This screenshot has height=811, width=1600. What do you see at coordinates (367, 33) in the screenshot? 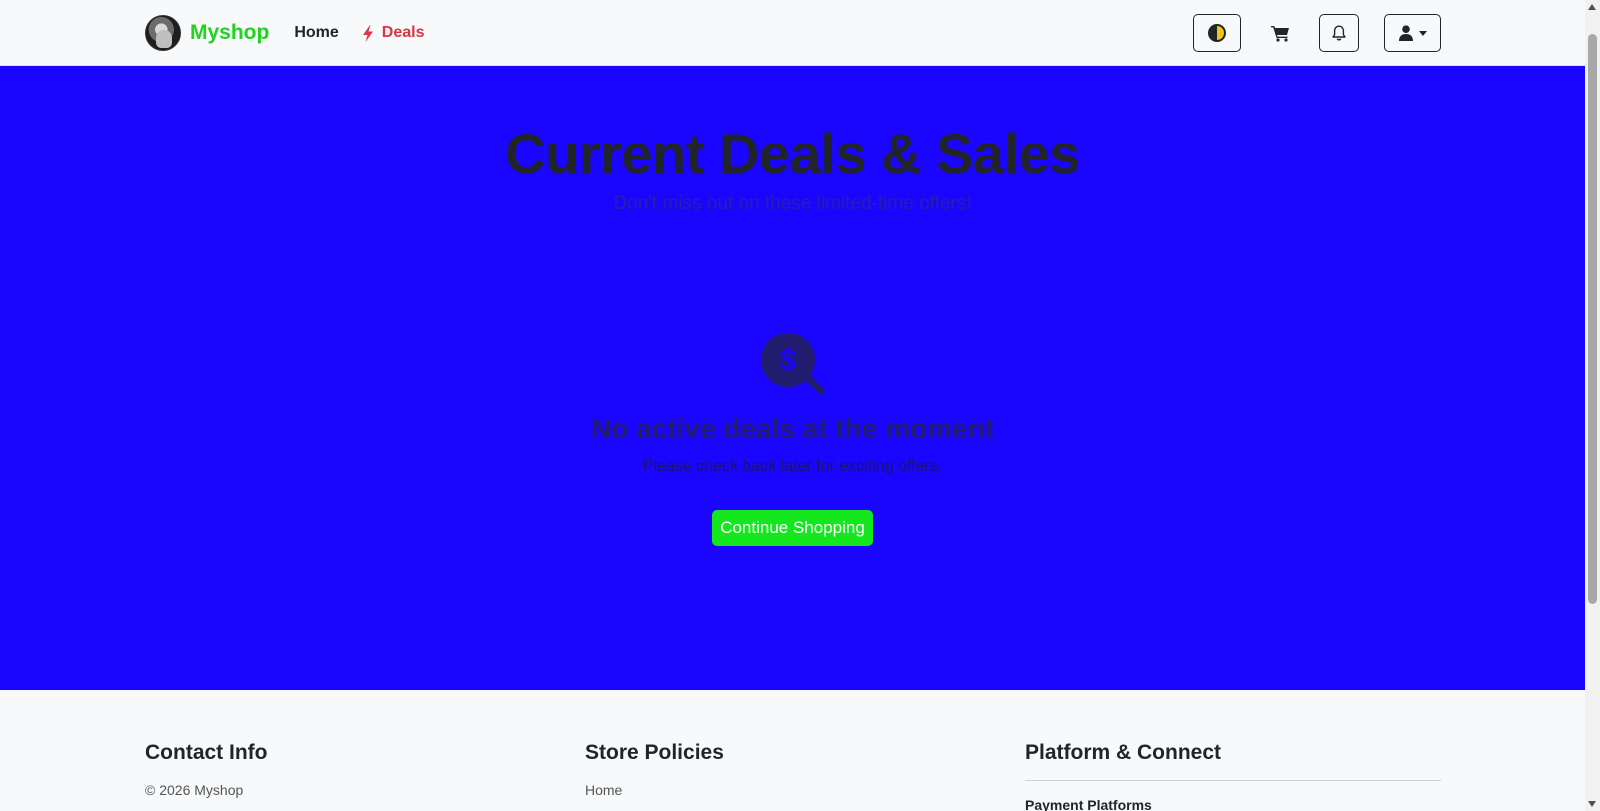
I see `bolt-icon` at bounding box center [367, 33].